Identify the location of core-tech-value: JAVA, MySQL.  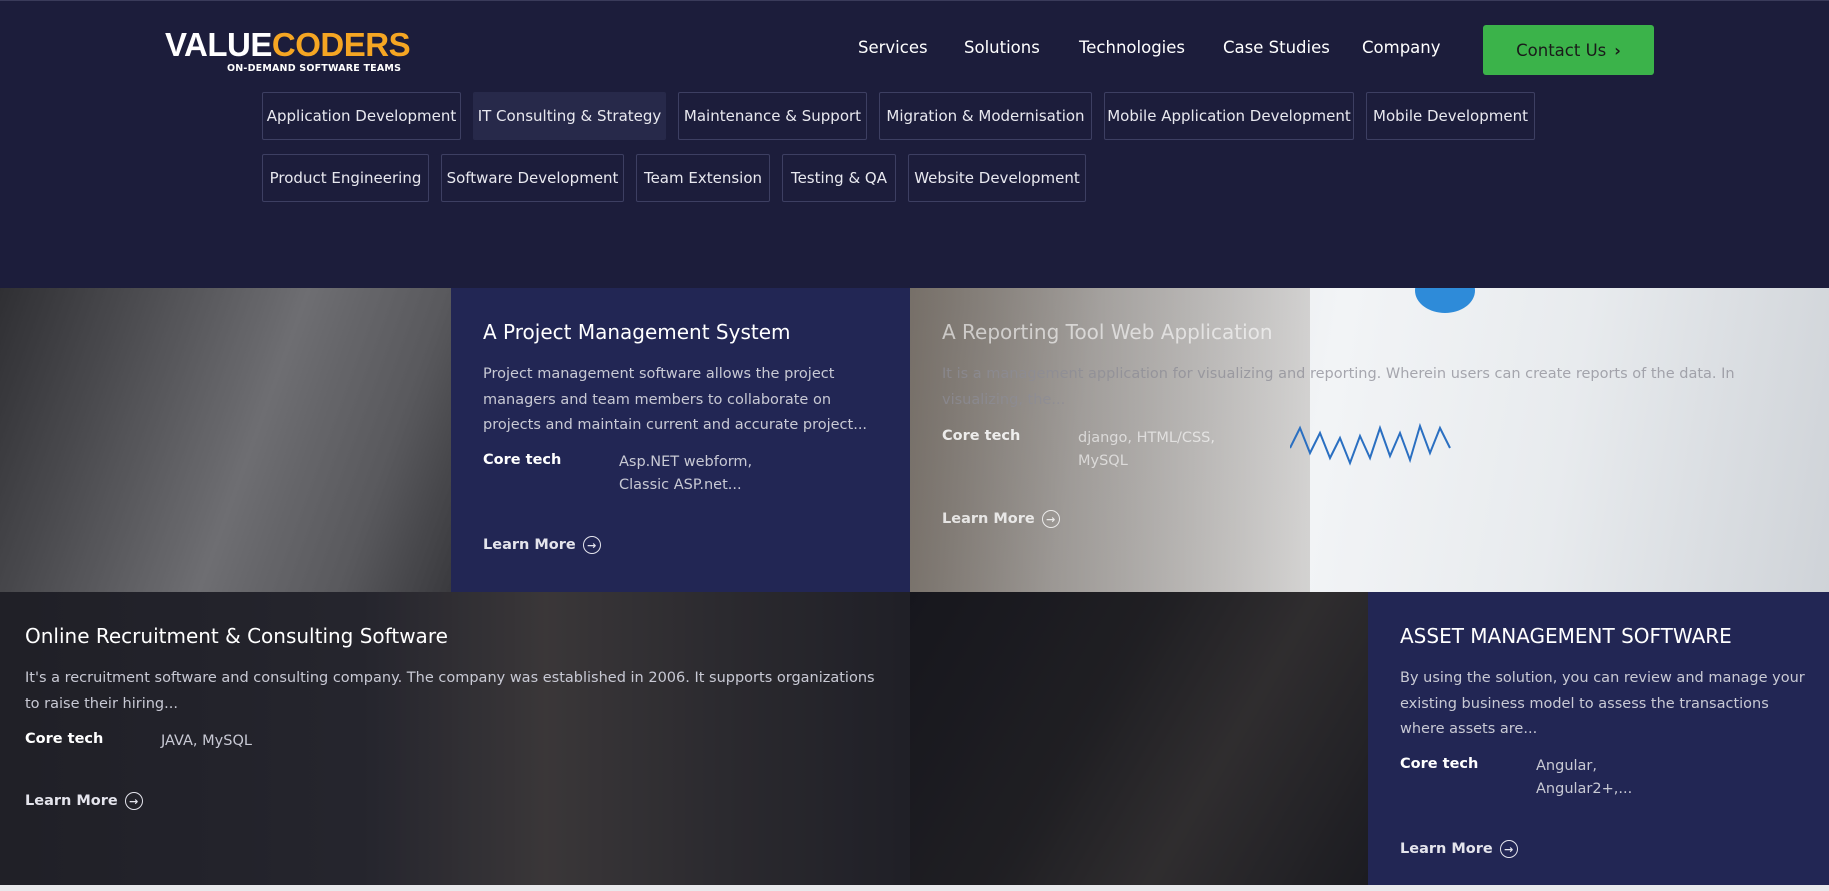
(206, 741).